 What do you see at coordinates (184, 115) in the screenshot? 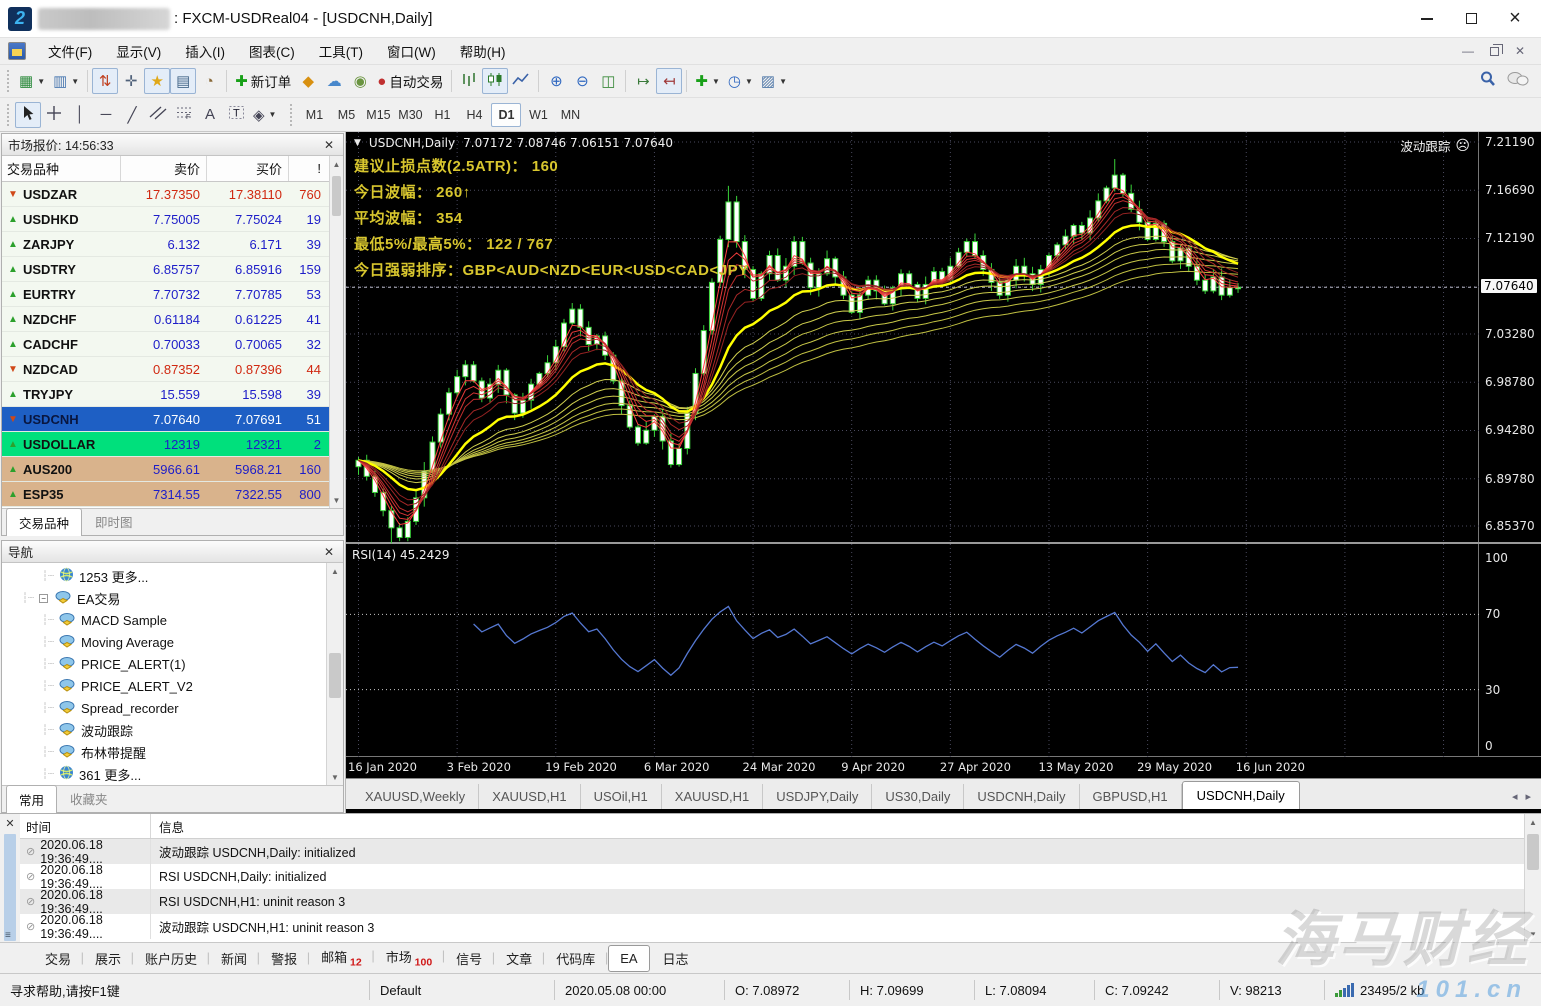
I see `fibonacci-button: F` at bounding box center [184, 115].